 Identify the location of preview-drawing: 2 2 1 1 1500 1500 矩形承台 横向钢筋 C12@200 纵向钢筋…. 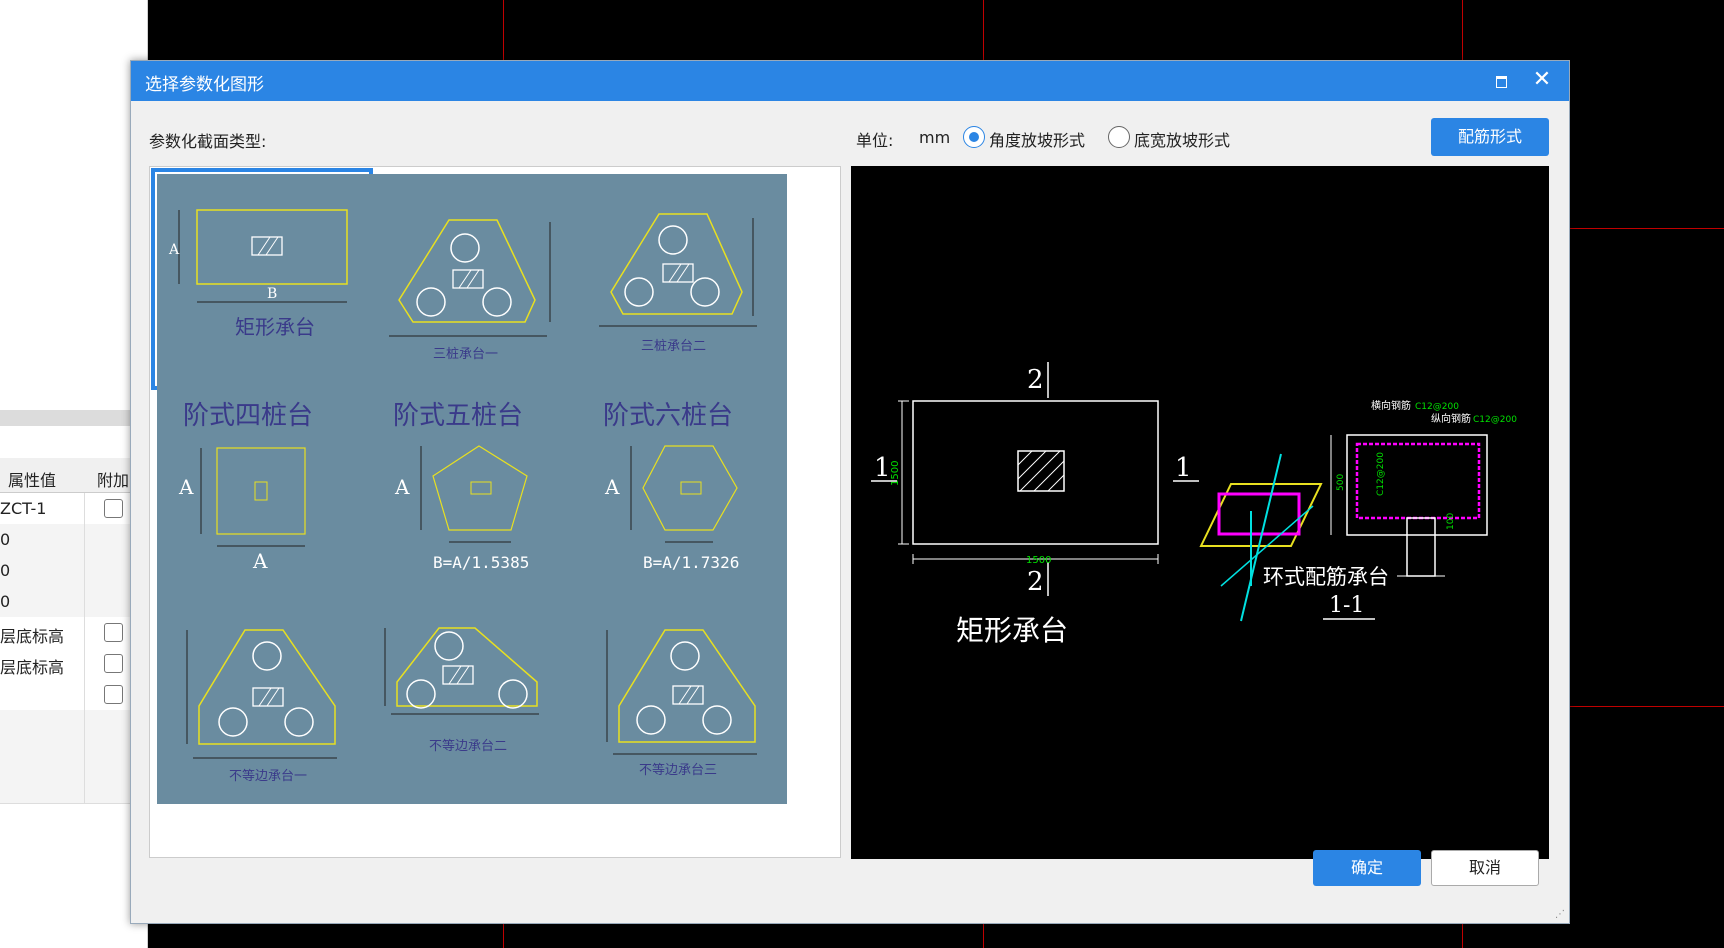
(1194, 504).